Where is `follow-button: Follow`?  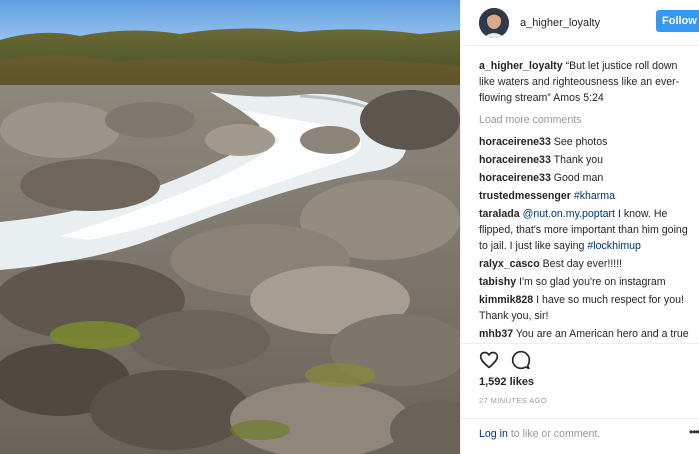 follow-button: Follow is located at coordinates (677, 21).